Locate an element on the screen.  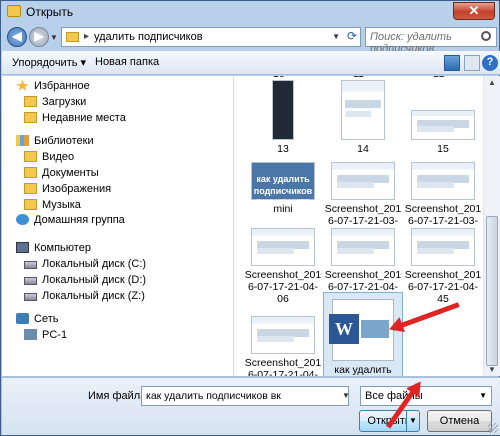
sidebar-item-label: Изображения is located at coordinates (77, 189).